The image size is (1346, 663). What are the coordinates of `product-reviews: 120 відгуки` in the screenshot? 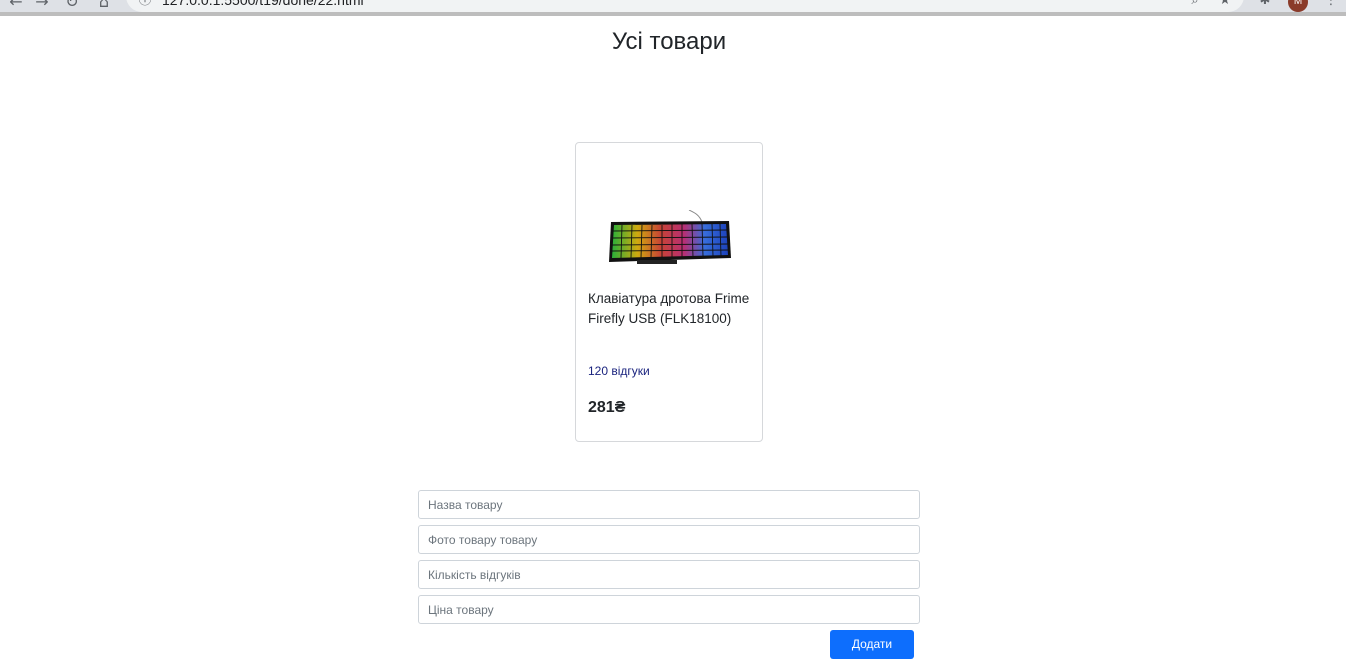 It's located at (619, 371).